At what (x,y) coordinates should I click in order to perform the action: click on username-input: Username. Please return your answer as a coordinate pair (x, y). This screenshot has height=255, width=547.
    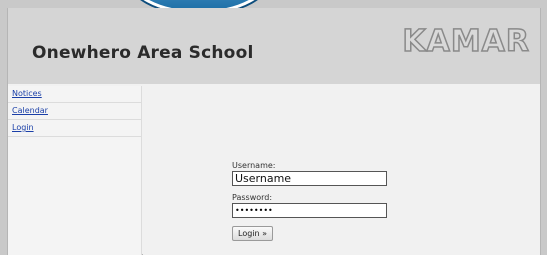
    Looking at the image, I should click on (309, 178).